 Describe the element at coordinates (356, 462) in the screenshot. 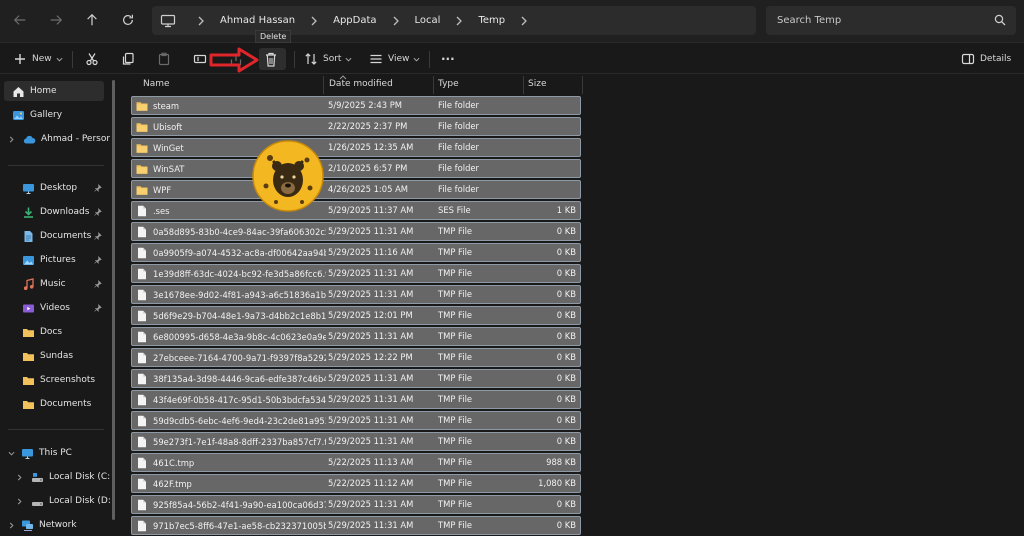

I see `file-row: 461C.tmp 5/22/2025 11:13 AM TMP File 988 KB` at that location.